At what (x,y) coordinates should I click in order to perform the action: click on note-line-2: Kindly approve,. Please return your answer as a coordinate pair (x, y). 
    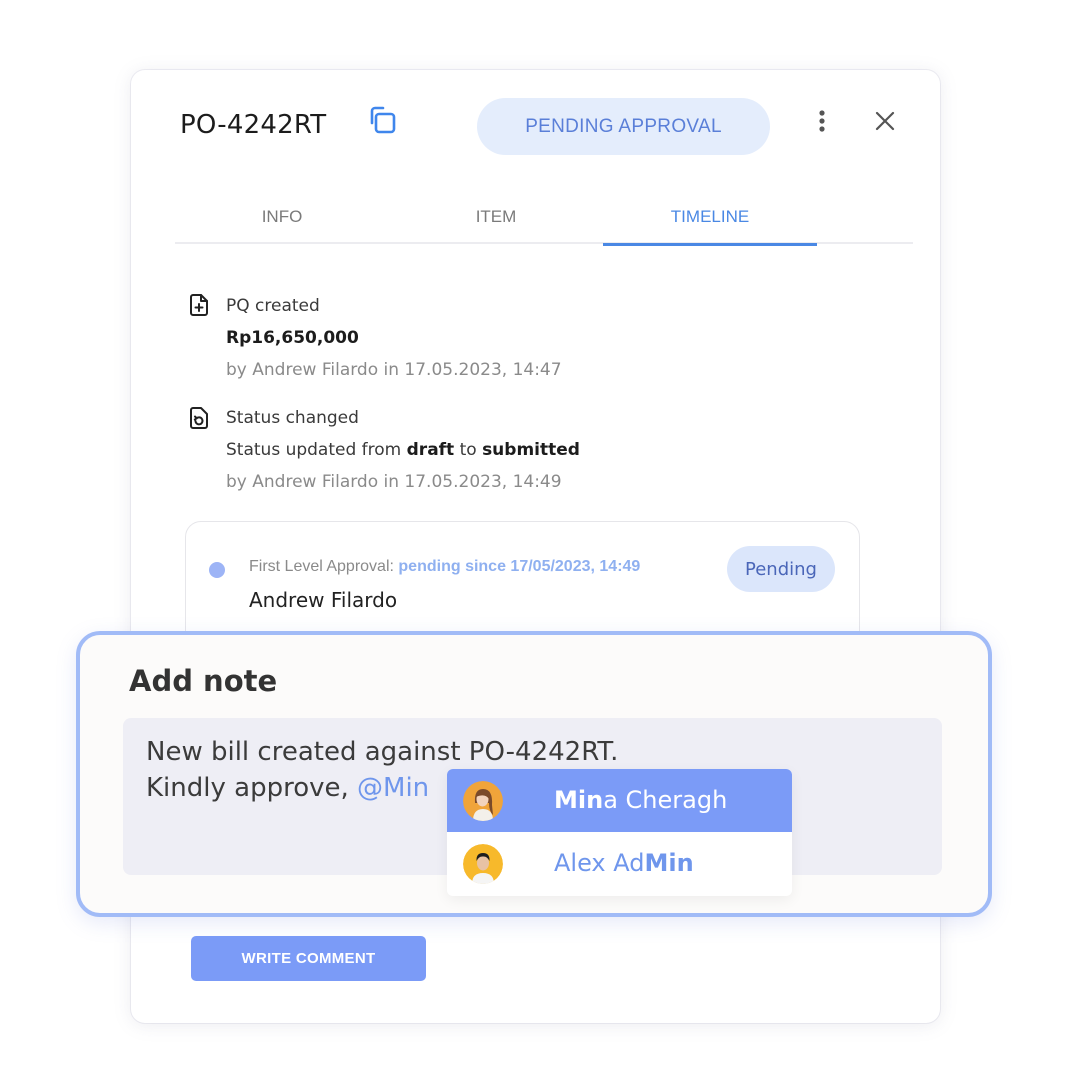
    Looking at the image, I should click on (252, 788).